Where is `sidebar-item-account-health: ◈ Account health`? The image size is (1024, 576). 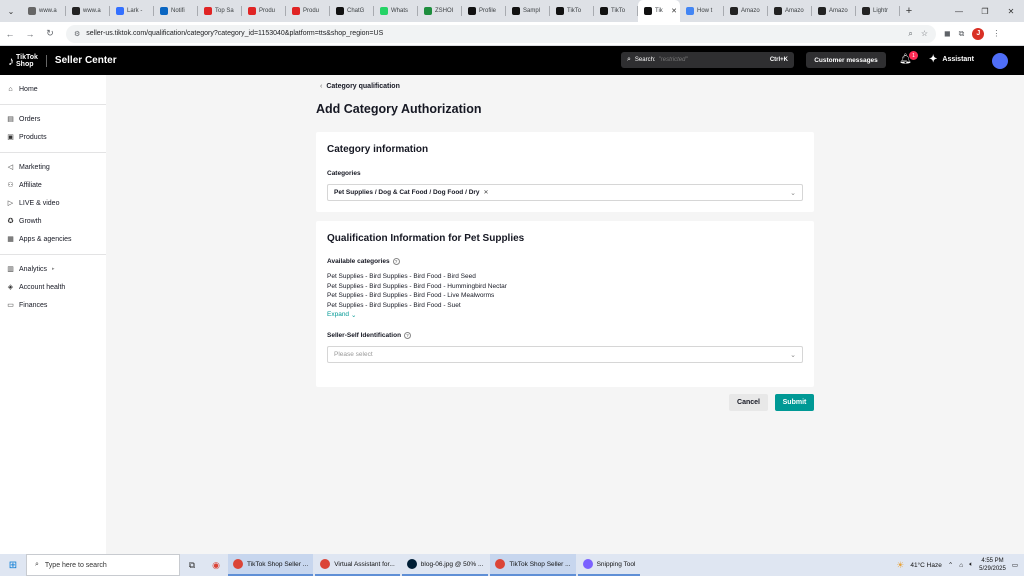
sidebar-item-account-health: ◈ Account health is located at coordinates (53, 287).